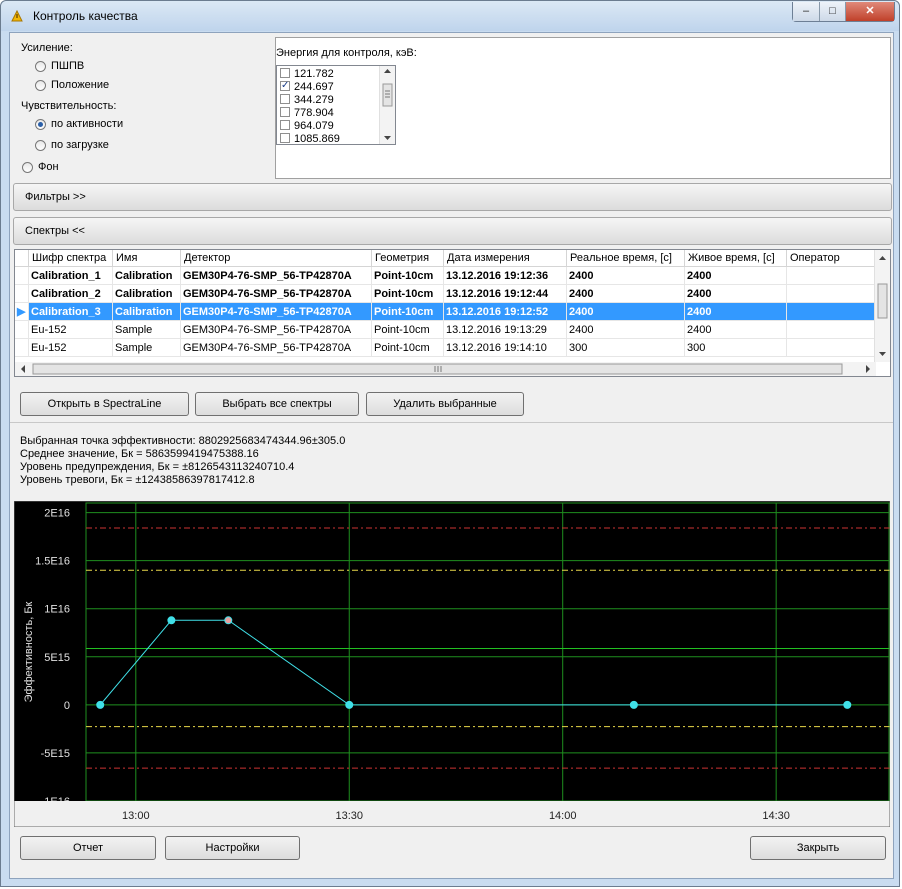 The width and height of the screenshot is (902, 889). Describe the element at coordinates (48, 167) in the screenshot. I see `background-label: Фон` at that location.